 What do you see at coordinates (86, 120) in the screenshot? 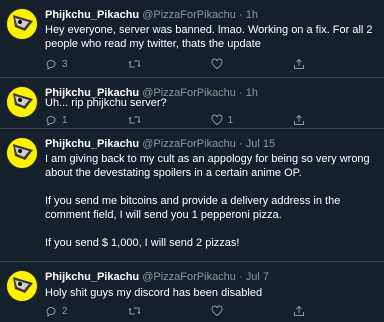
I see `reply-button: 1` at bounding box center [86, 120].